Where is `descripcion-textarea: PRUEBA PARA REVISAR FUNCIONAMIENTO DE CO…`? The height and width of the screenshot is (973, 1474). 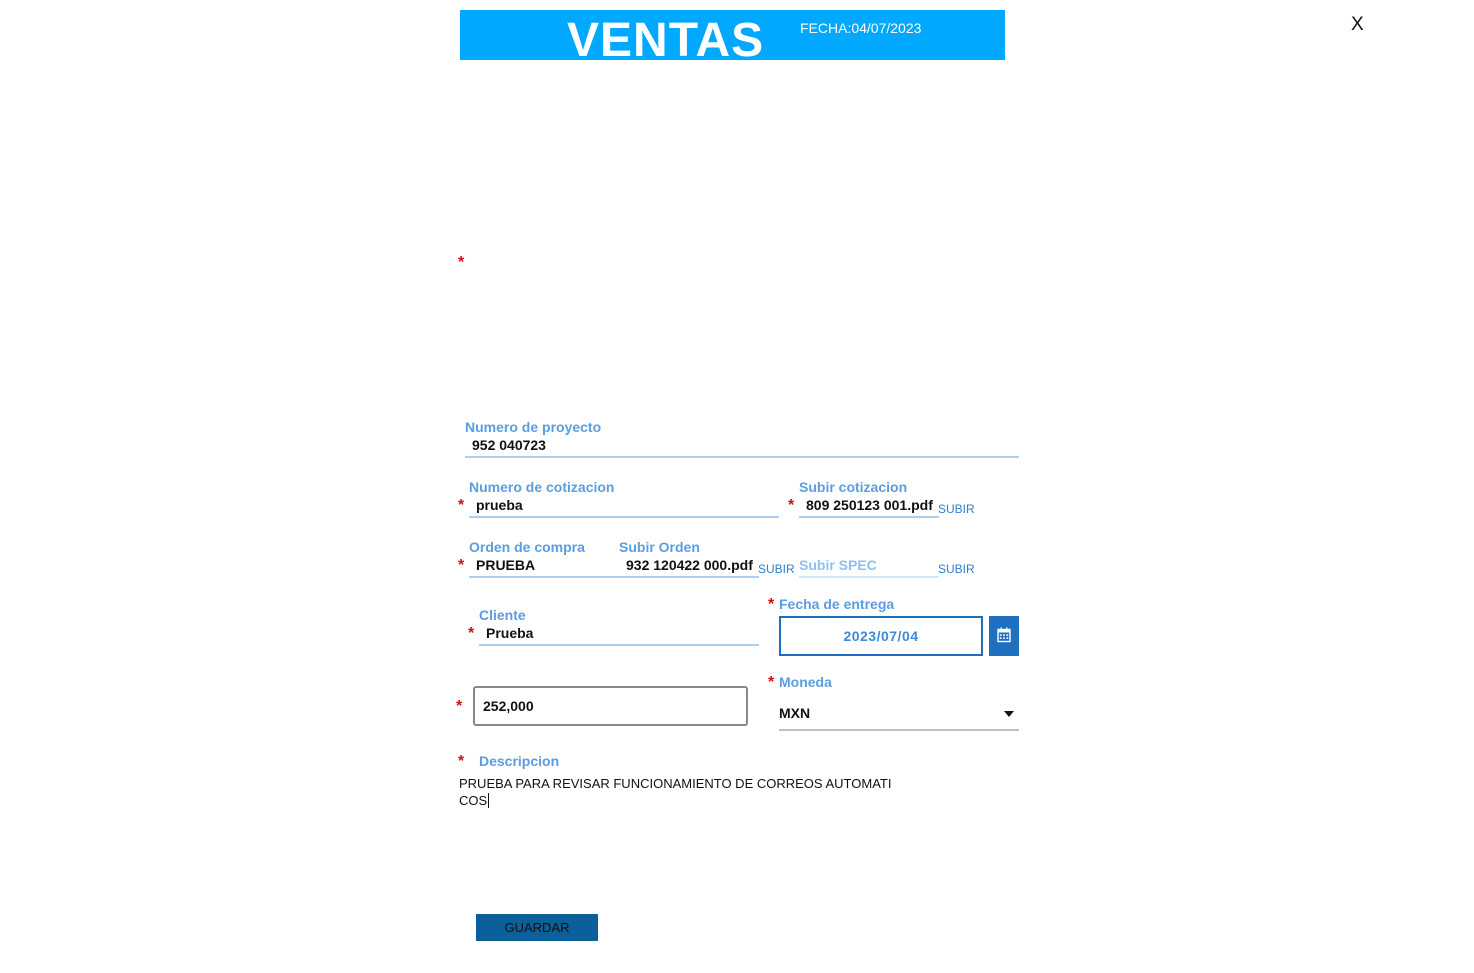
descripcion-textarea: PRUEBA PARA REVISAR FUNCIONAMIENTO DE CO… is located at coordinates (684, 792).